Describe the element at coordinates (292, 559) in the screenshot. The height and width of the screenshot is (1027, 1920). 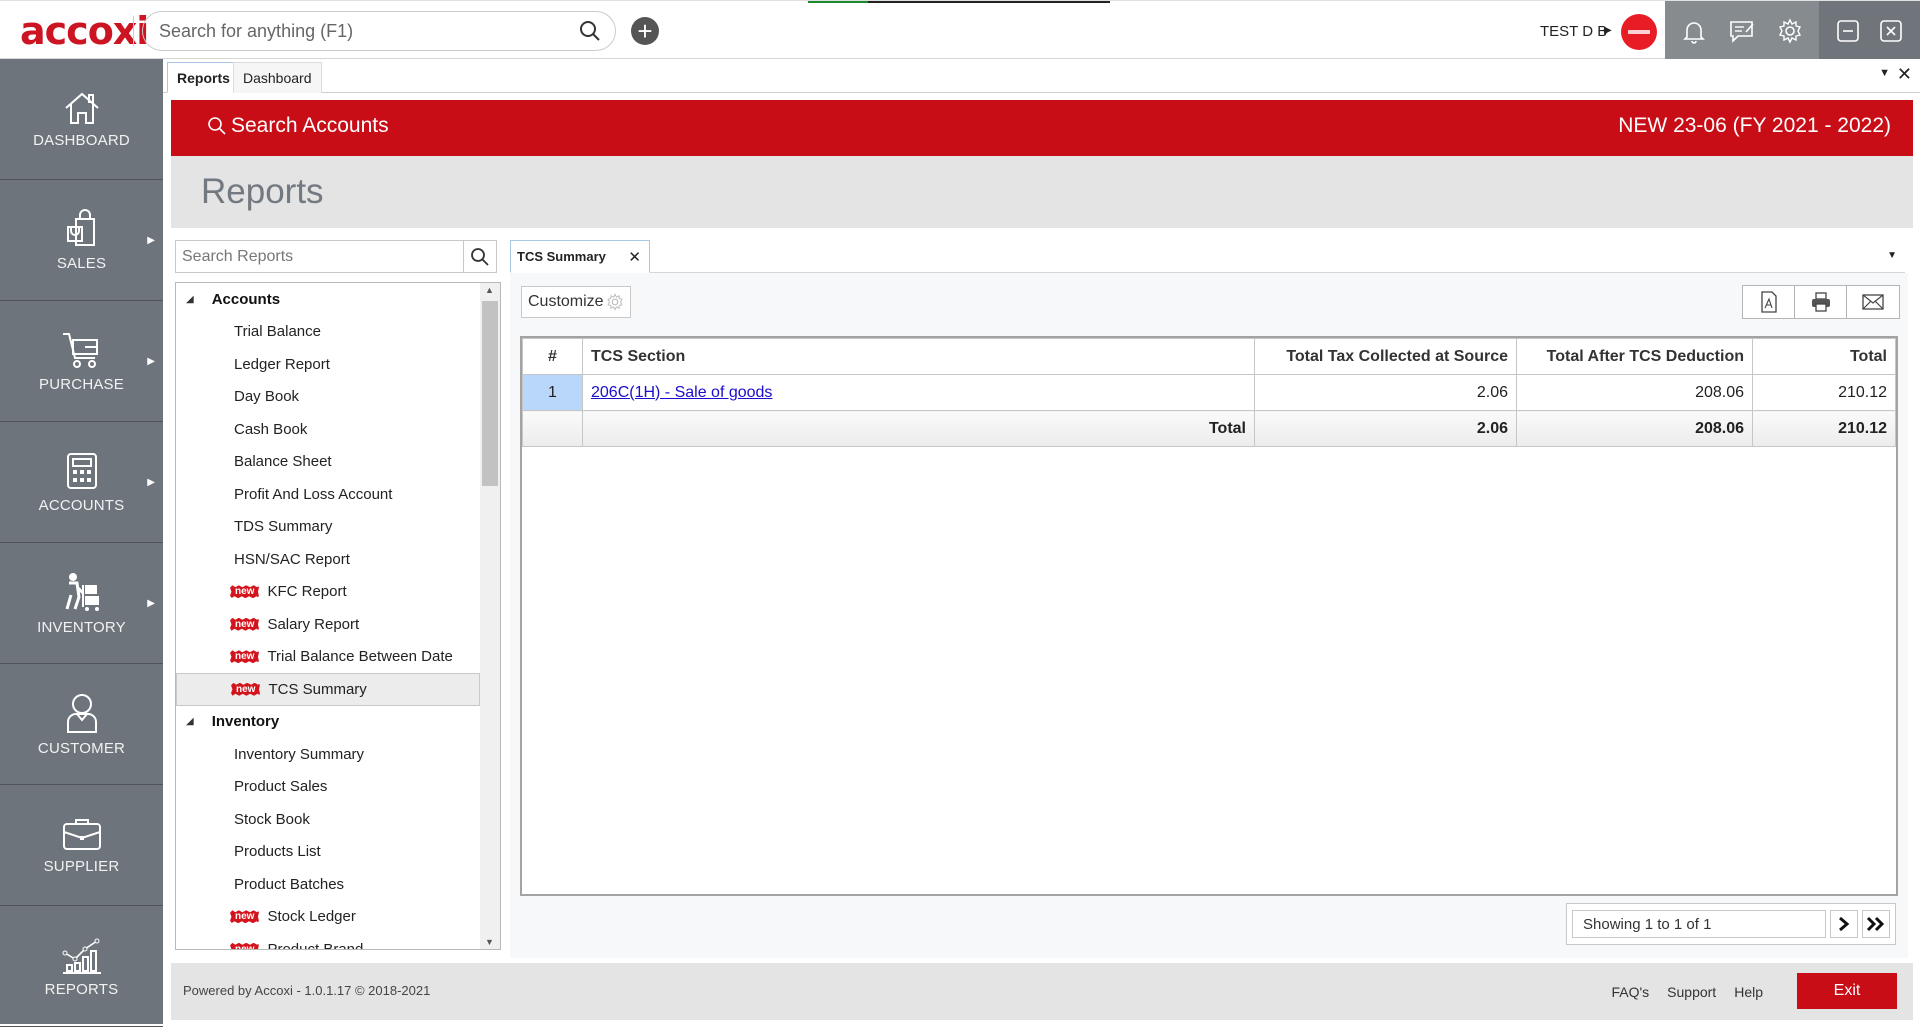
I see `report-item-label: HSN/SAC Report` at that location.